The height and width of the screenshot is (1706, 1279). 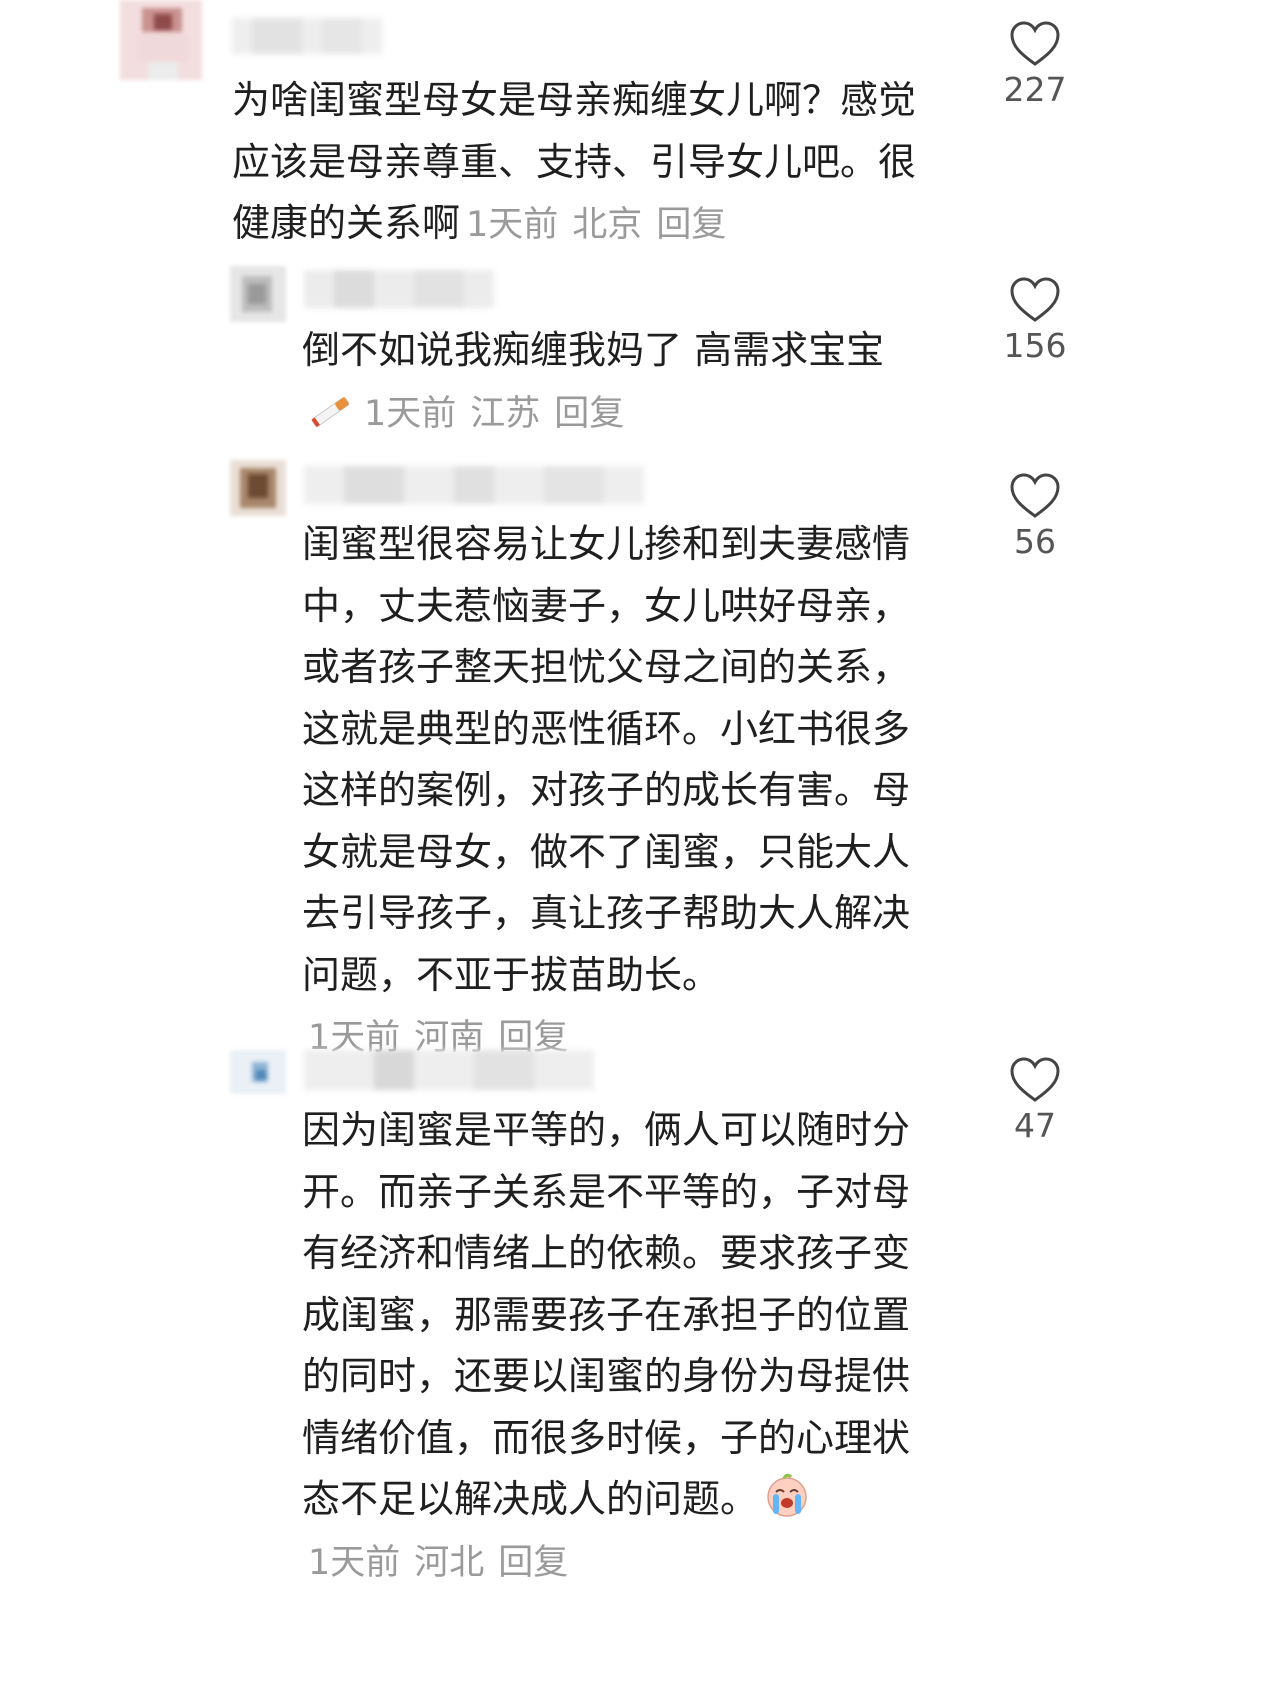 What do you see at coordinates (607, 225) in the screenshot?
I see `comment-location: 北京` at bounding box center [607, 225].